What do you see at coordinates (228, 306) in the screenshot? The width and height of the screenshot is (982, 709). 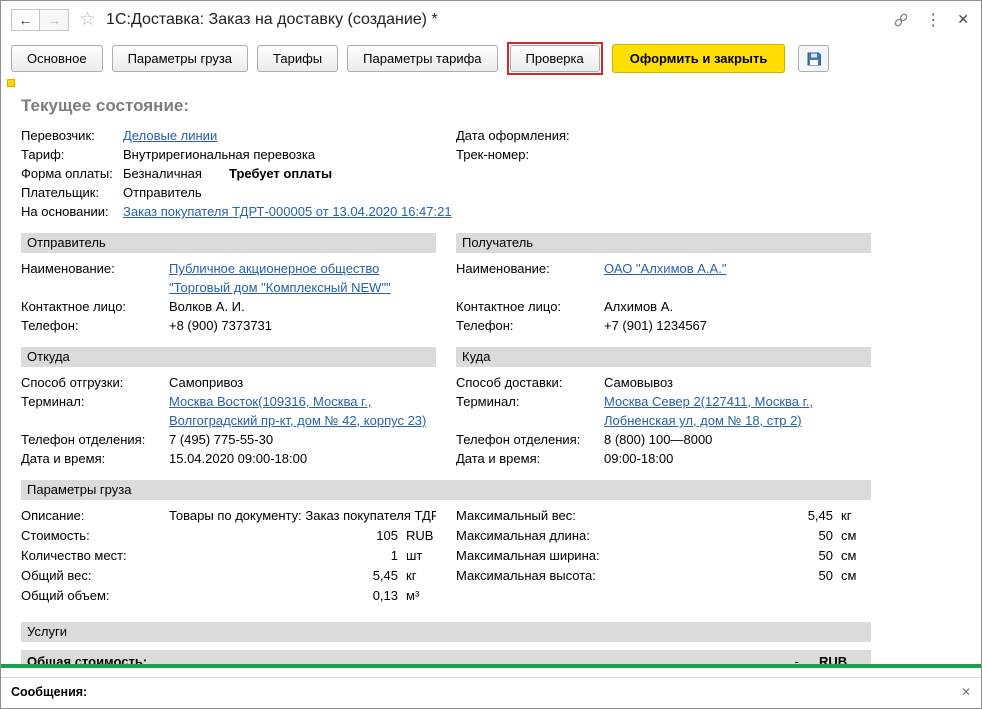 I see `sender-contact-row: Контактное лицо: Волков А. И.` at bounding box center [228, 306].